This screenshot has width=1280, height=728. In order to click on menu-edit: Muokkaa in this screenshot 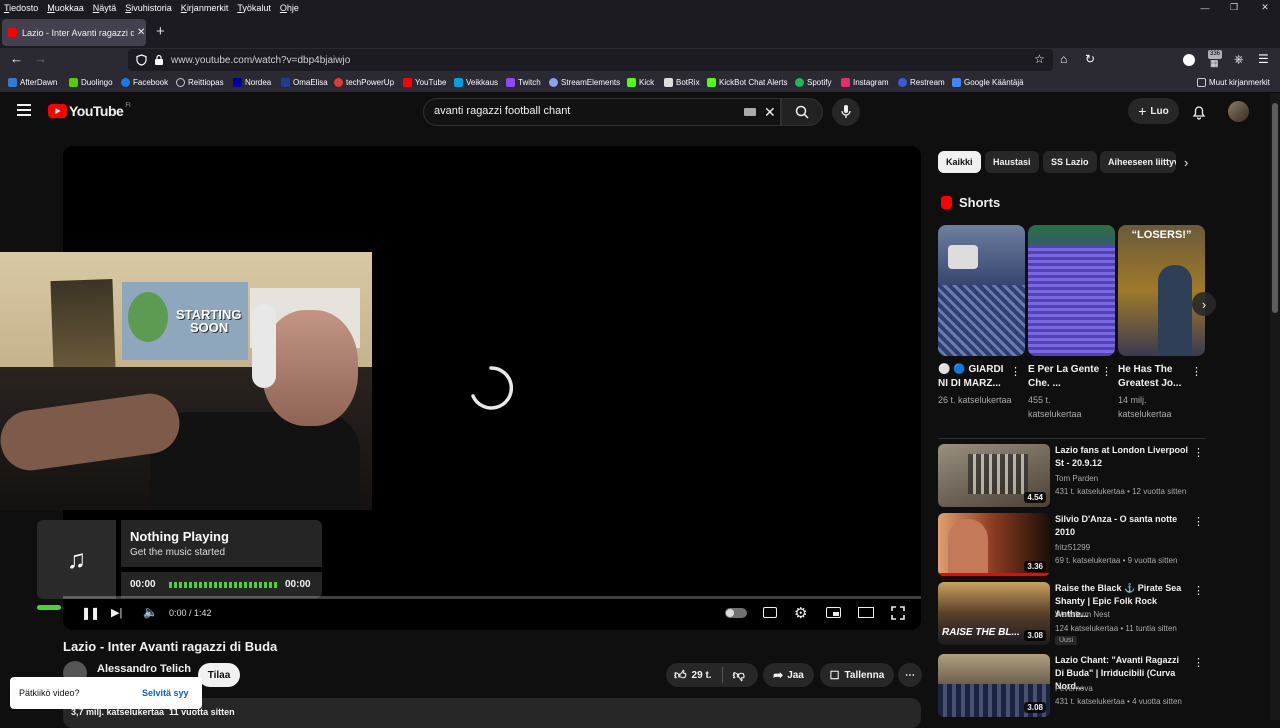, I will do `click(65, 8)`.